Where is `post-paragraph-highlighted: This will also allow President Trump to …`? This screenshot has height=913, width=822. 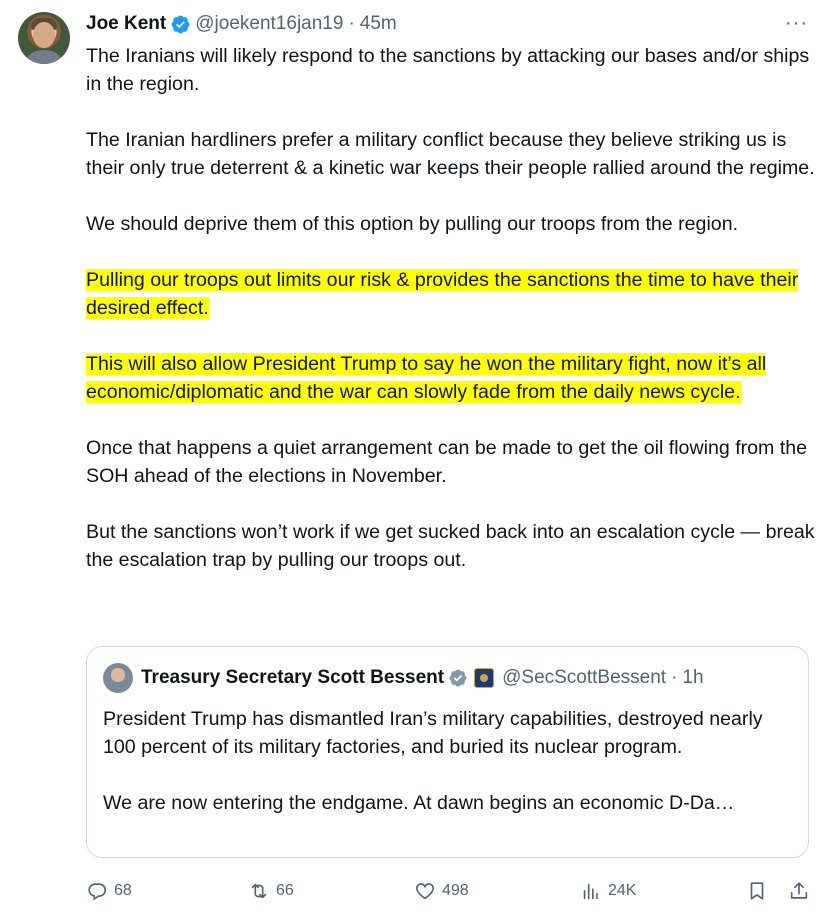
post-paragraph-highlighted: This will also allow President Trump to … is located at coordinates (451, 378).